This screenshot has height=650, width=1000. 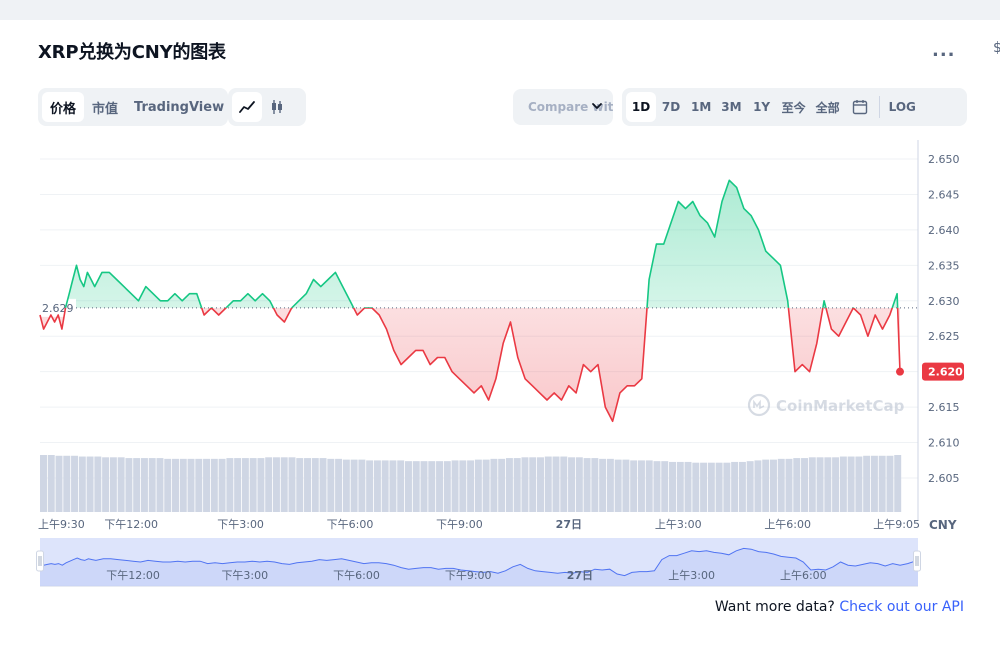 What do you see at coordinates (350, 524) in the screenshot?
I see `x-tick-label: 下午6:00` at bounding box center [350, 524].